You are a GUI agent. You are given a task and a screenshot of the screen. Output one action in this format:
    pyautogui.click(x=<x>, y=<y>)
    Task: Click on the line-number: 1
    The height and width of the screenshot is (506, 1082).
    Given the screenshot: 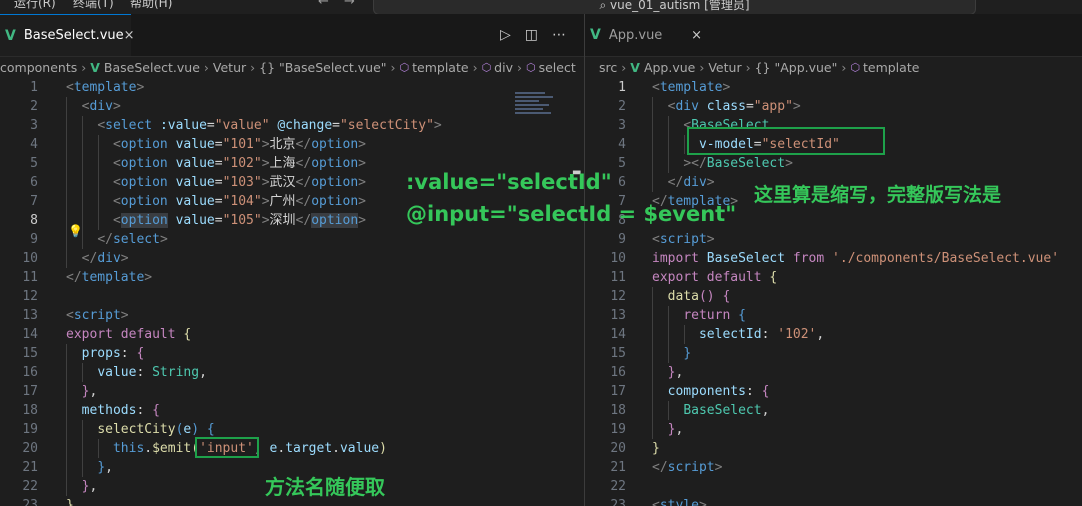 What is the action you would take?
    pyautogui.click(x=34, y=87)
    